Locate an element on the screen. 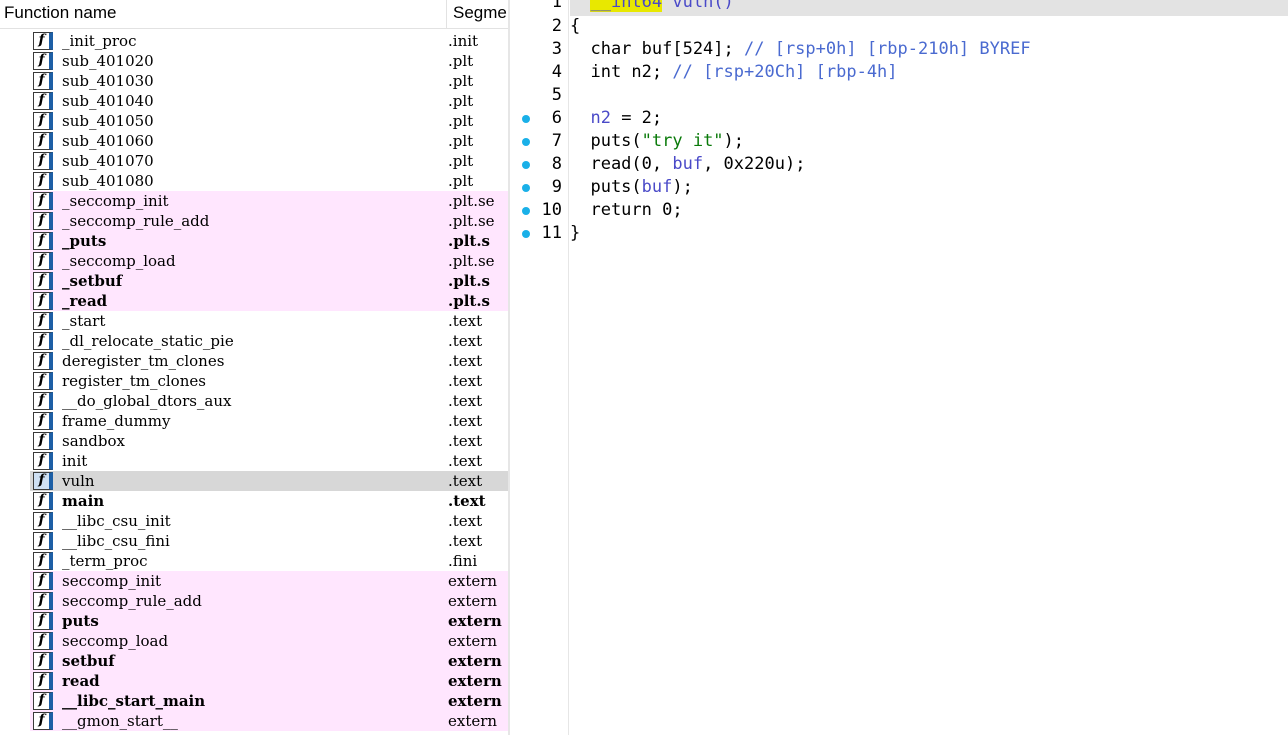  function-row: f sub_401040 .plt is located at coordinates (254, 101).